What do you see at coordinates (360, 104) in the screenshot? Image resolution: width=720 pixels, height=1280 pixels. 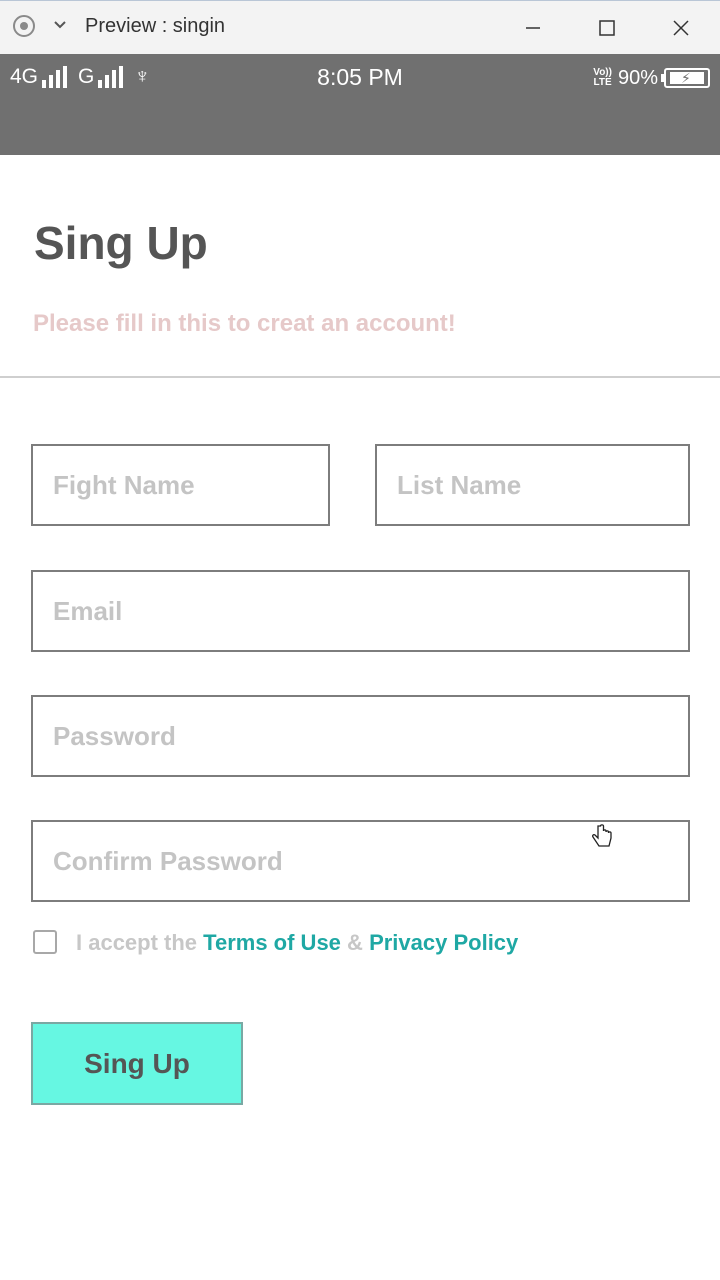 I see `phone-status-bar: 4G G ♆ 8:05 PM Vo)) LTE 90% ⚡` at bounding box center [360, 104].